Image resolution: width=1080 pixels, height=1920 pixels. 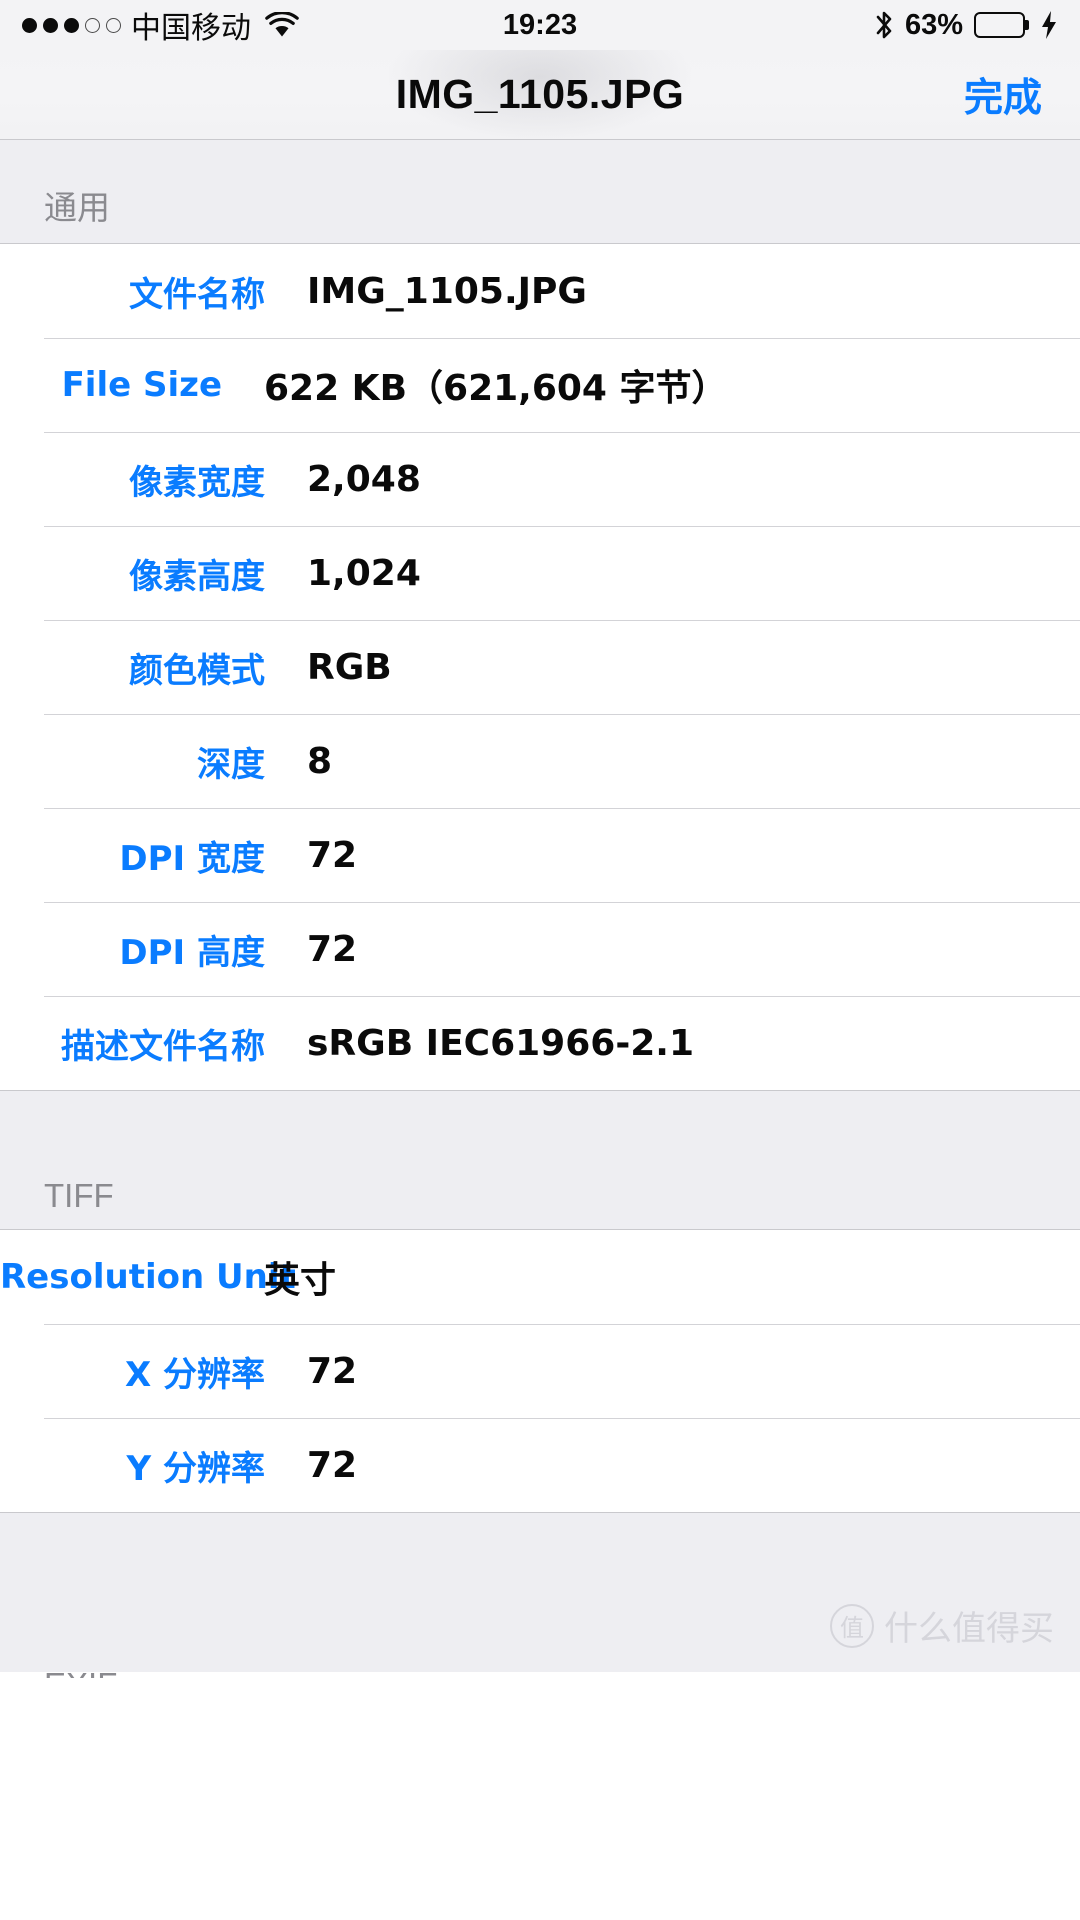 I want to click on table-row: 深度 8, so click(x=540, y=761).